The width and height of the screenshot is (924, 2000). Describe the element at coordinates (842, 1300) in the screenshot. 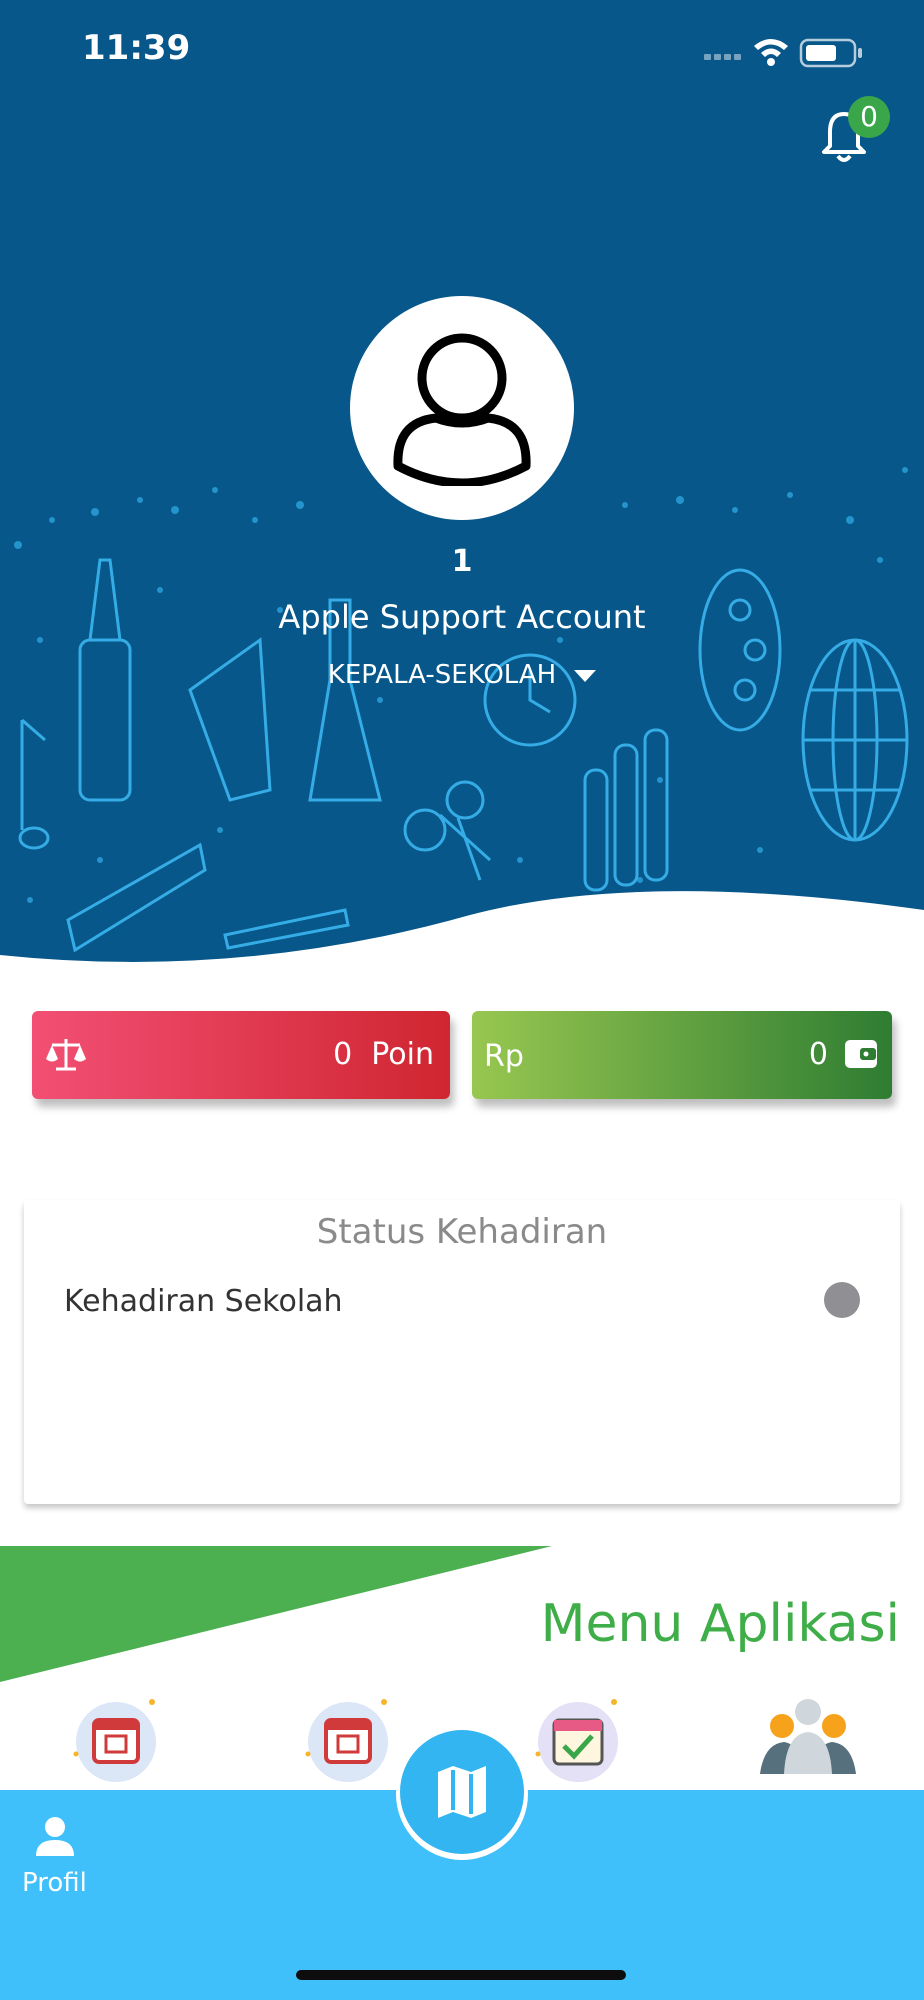

I see `attendance-status-dot` at that location.